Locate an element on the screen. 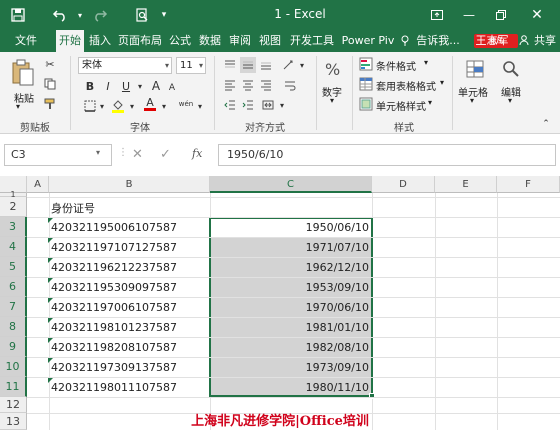 The width and height of the screenshot is (560, 430). name-box-dropdown-icon: ▾ is located at coordinates (98, 152).